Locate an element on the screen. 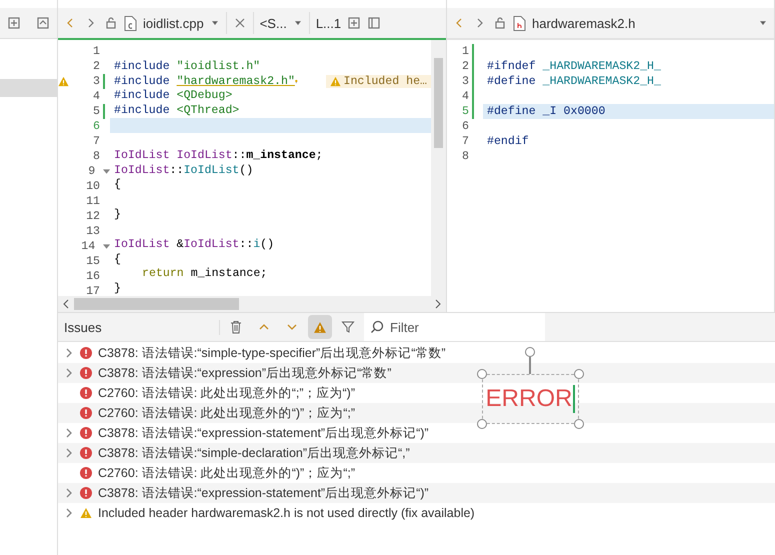 This screenshot has width=775, height=555. filter-input: Filter is located at coordinates (455, 327).